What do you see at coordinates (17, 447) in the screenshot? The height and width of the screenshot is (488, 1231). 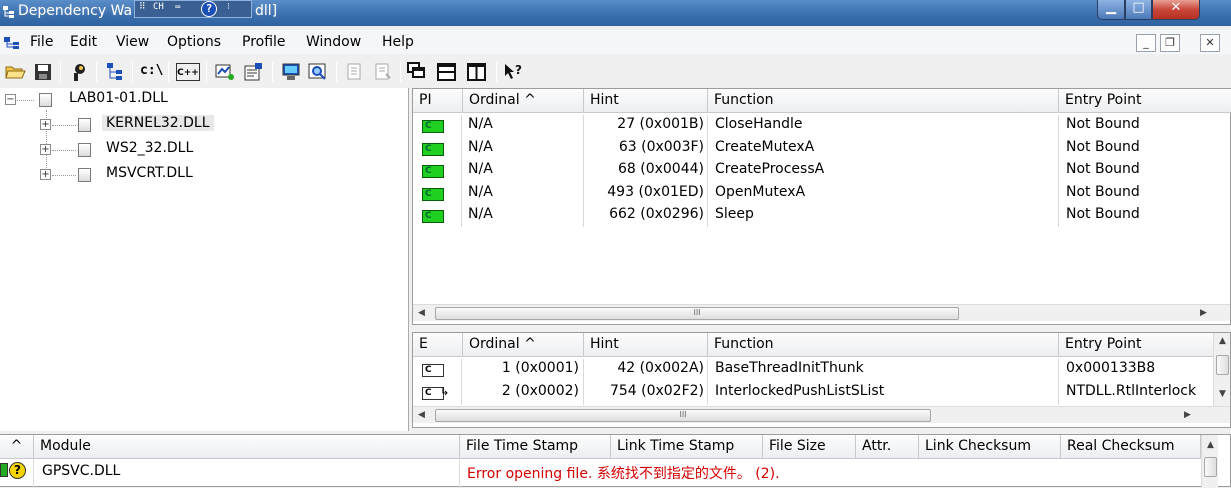 I see `column-header-sort: ^` at bounding box center [17, 447].